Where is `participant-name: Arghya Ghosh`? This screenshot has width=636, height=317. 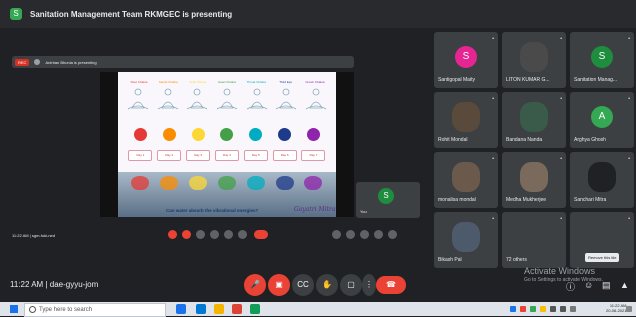
participant-name: Arghya Ghosh is located at coordinates (590, 140).